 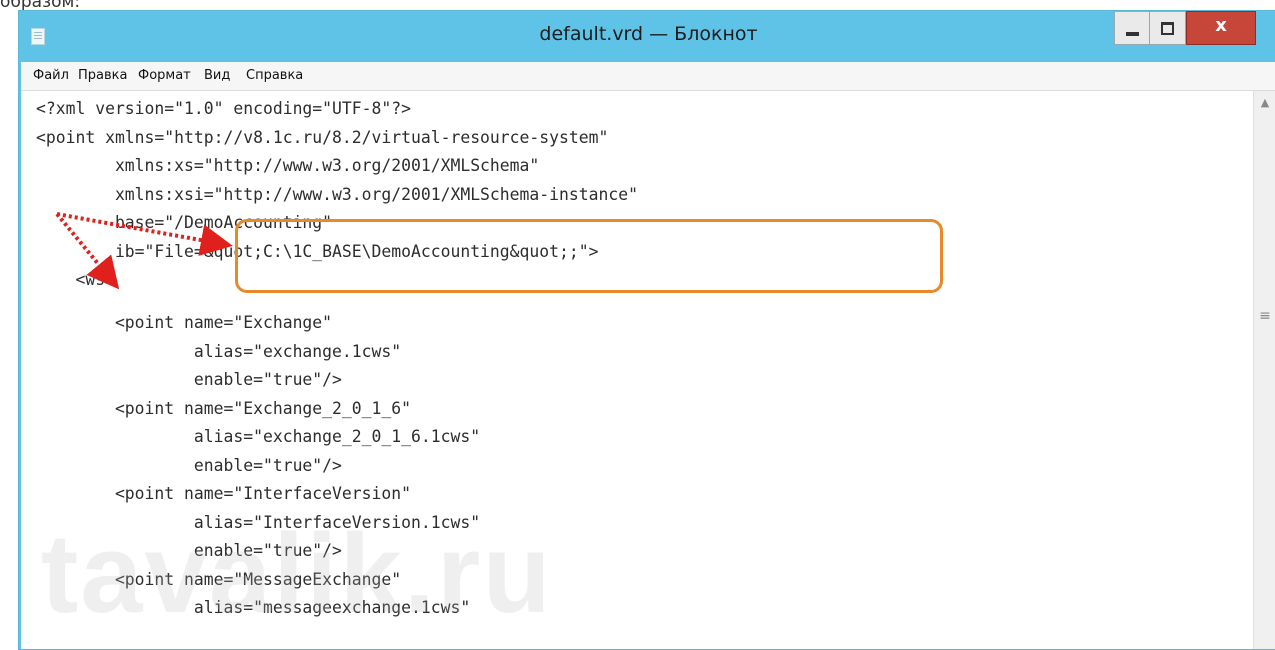 I want to click on code-line: alias="exchange.1cws", so click(x=219, y=351).